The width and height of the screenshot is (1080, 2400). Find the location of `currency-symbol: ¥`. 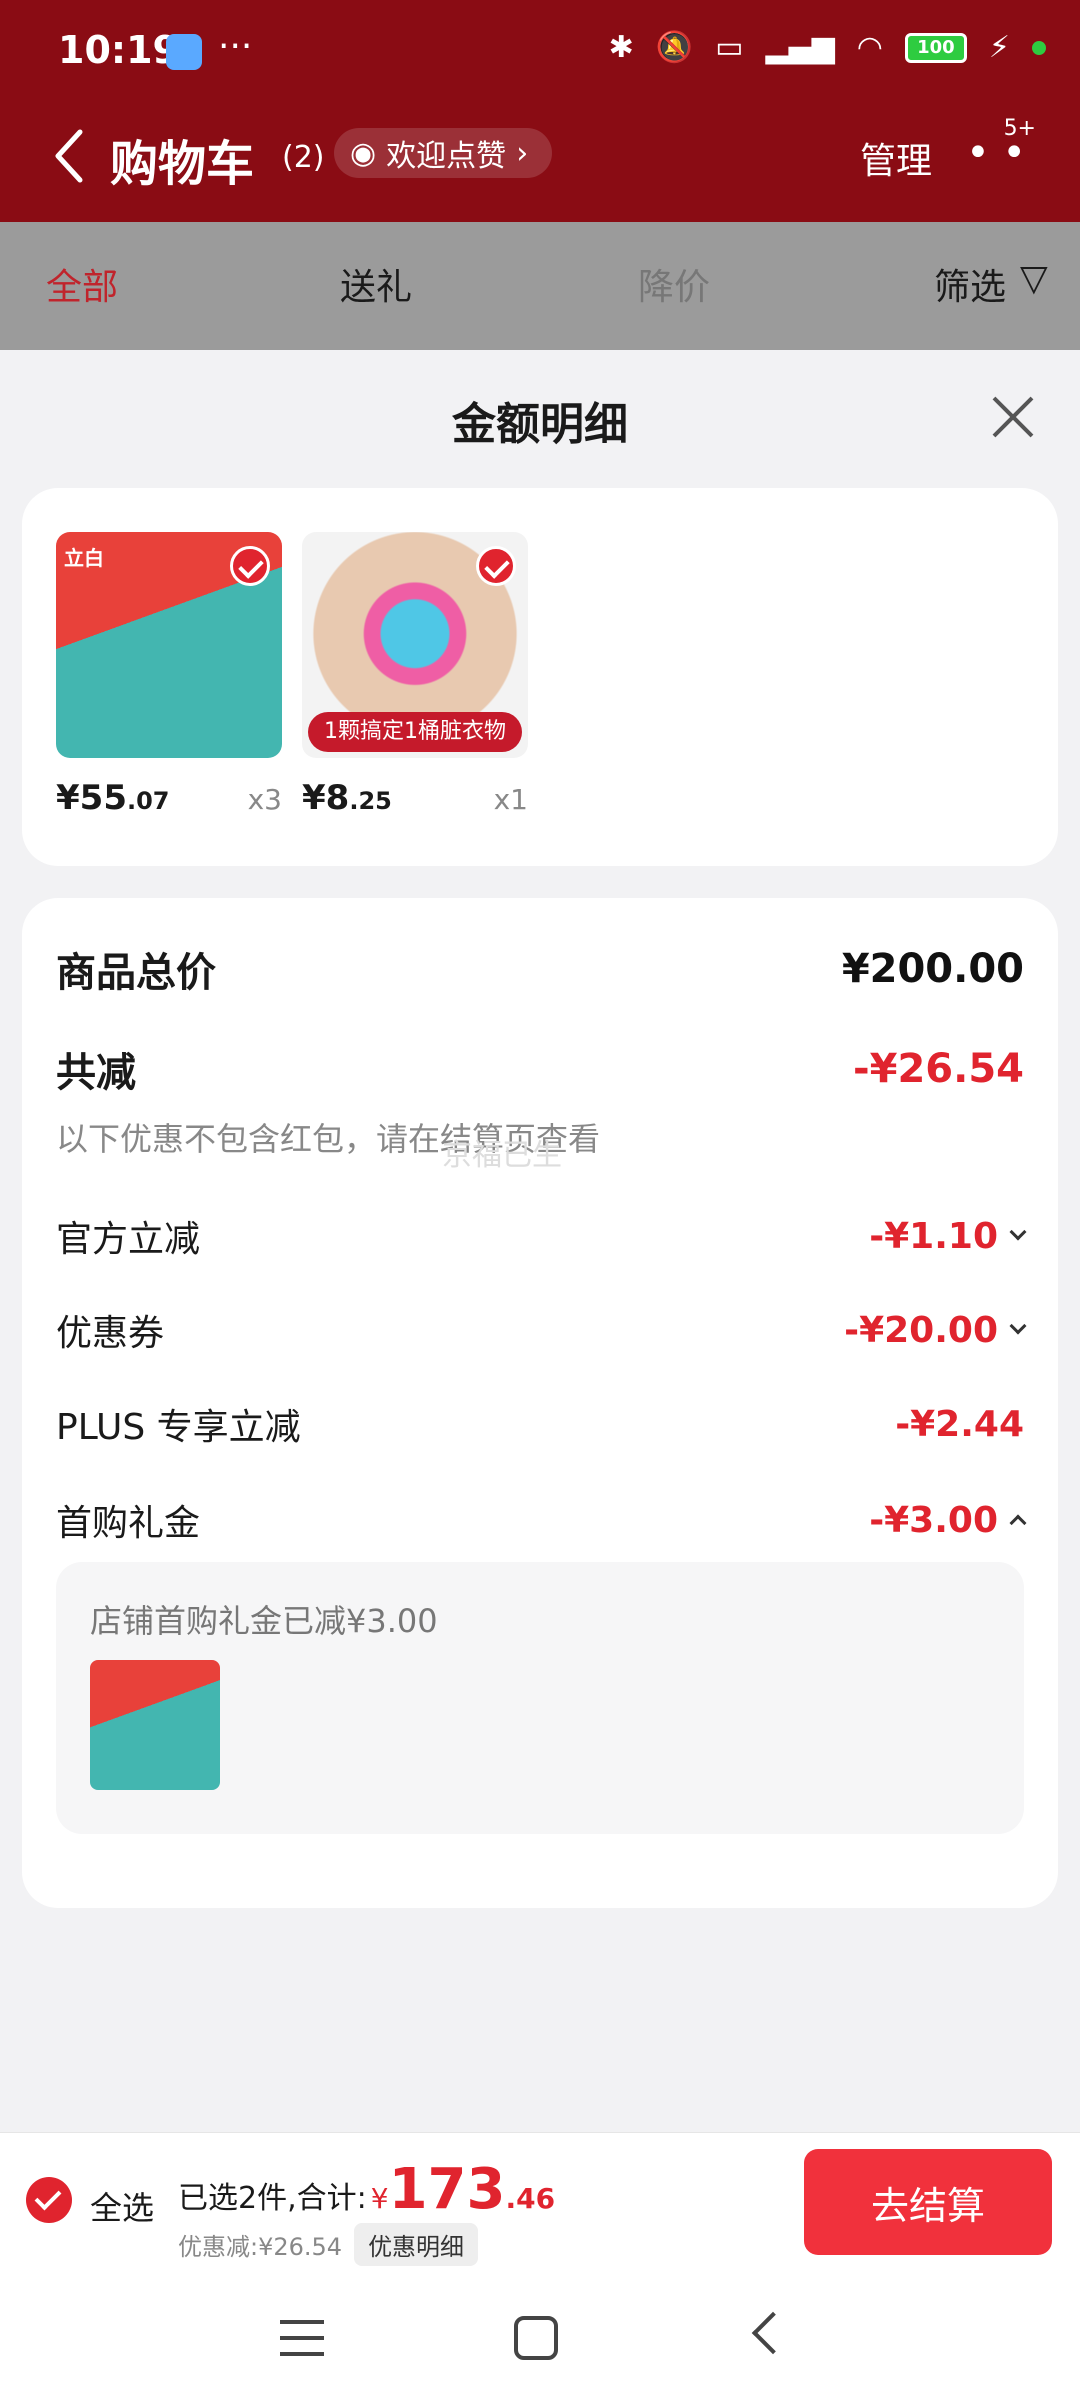

currency-symbol: ¥ is located at coordinates (379, 2198).